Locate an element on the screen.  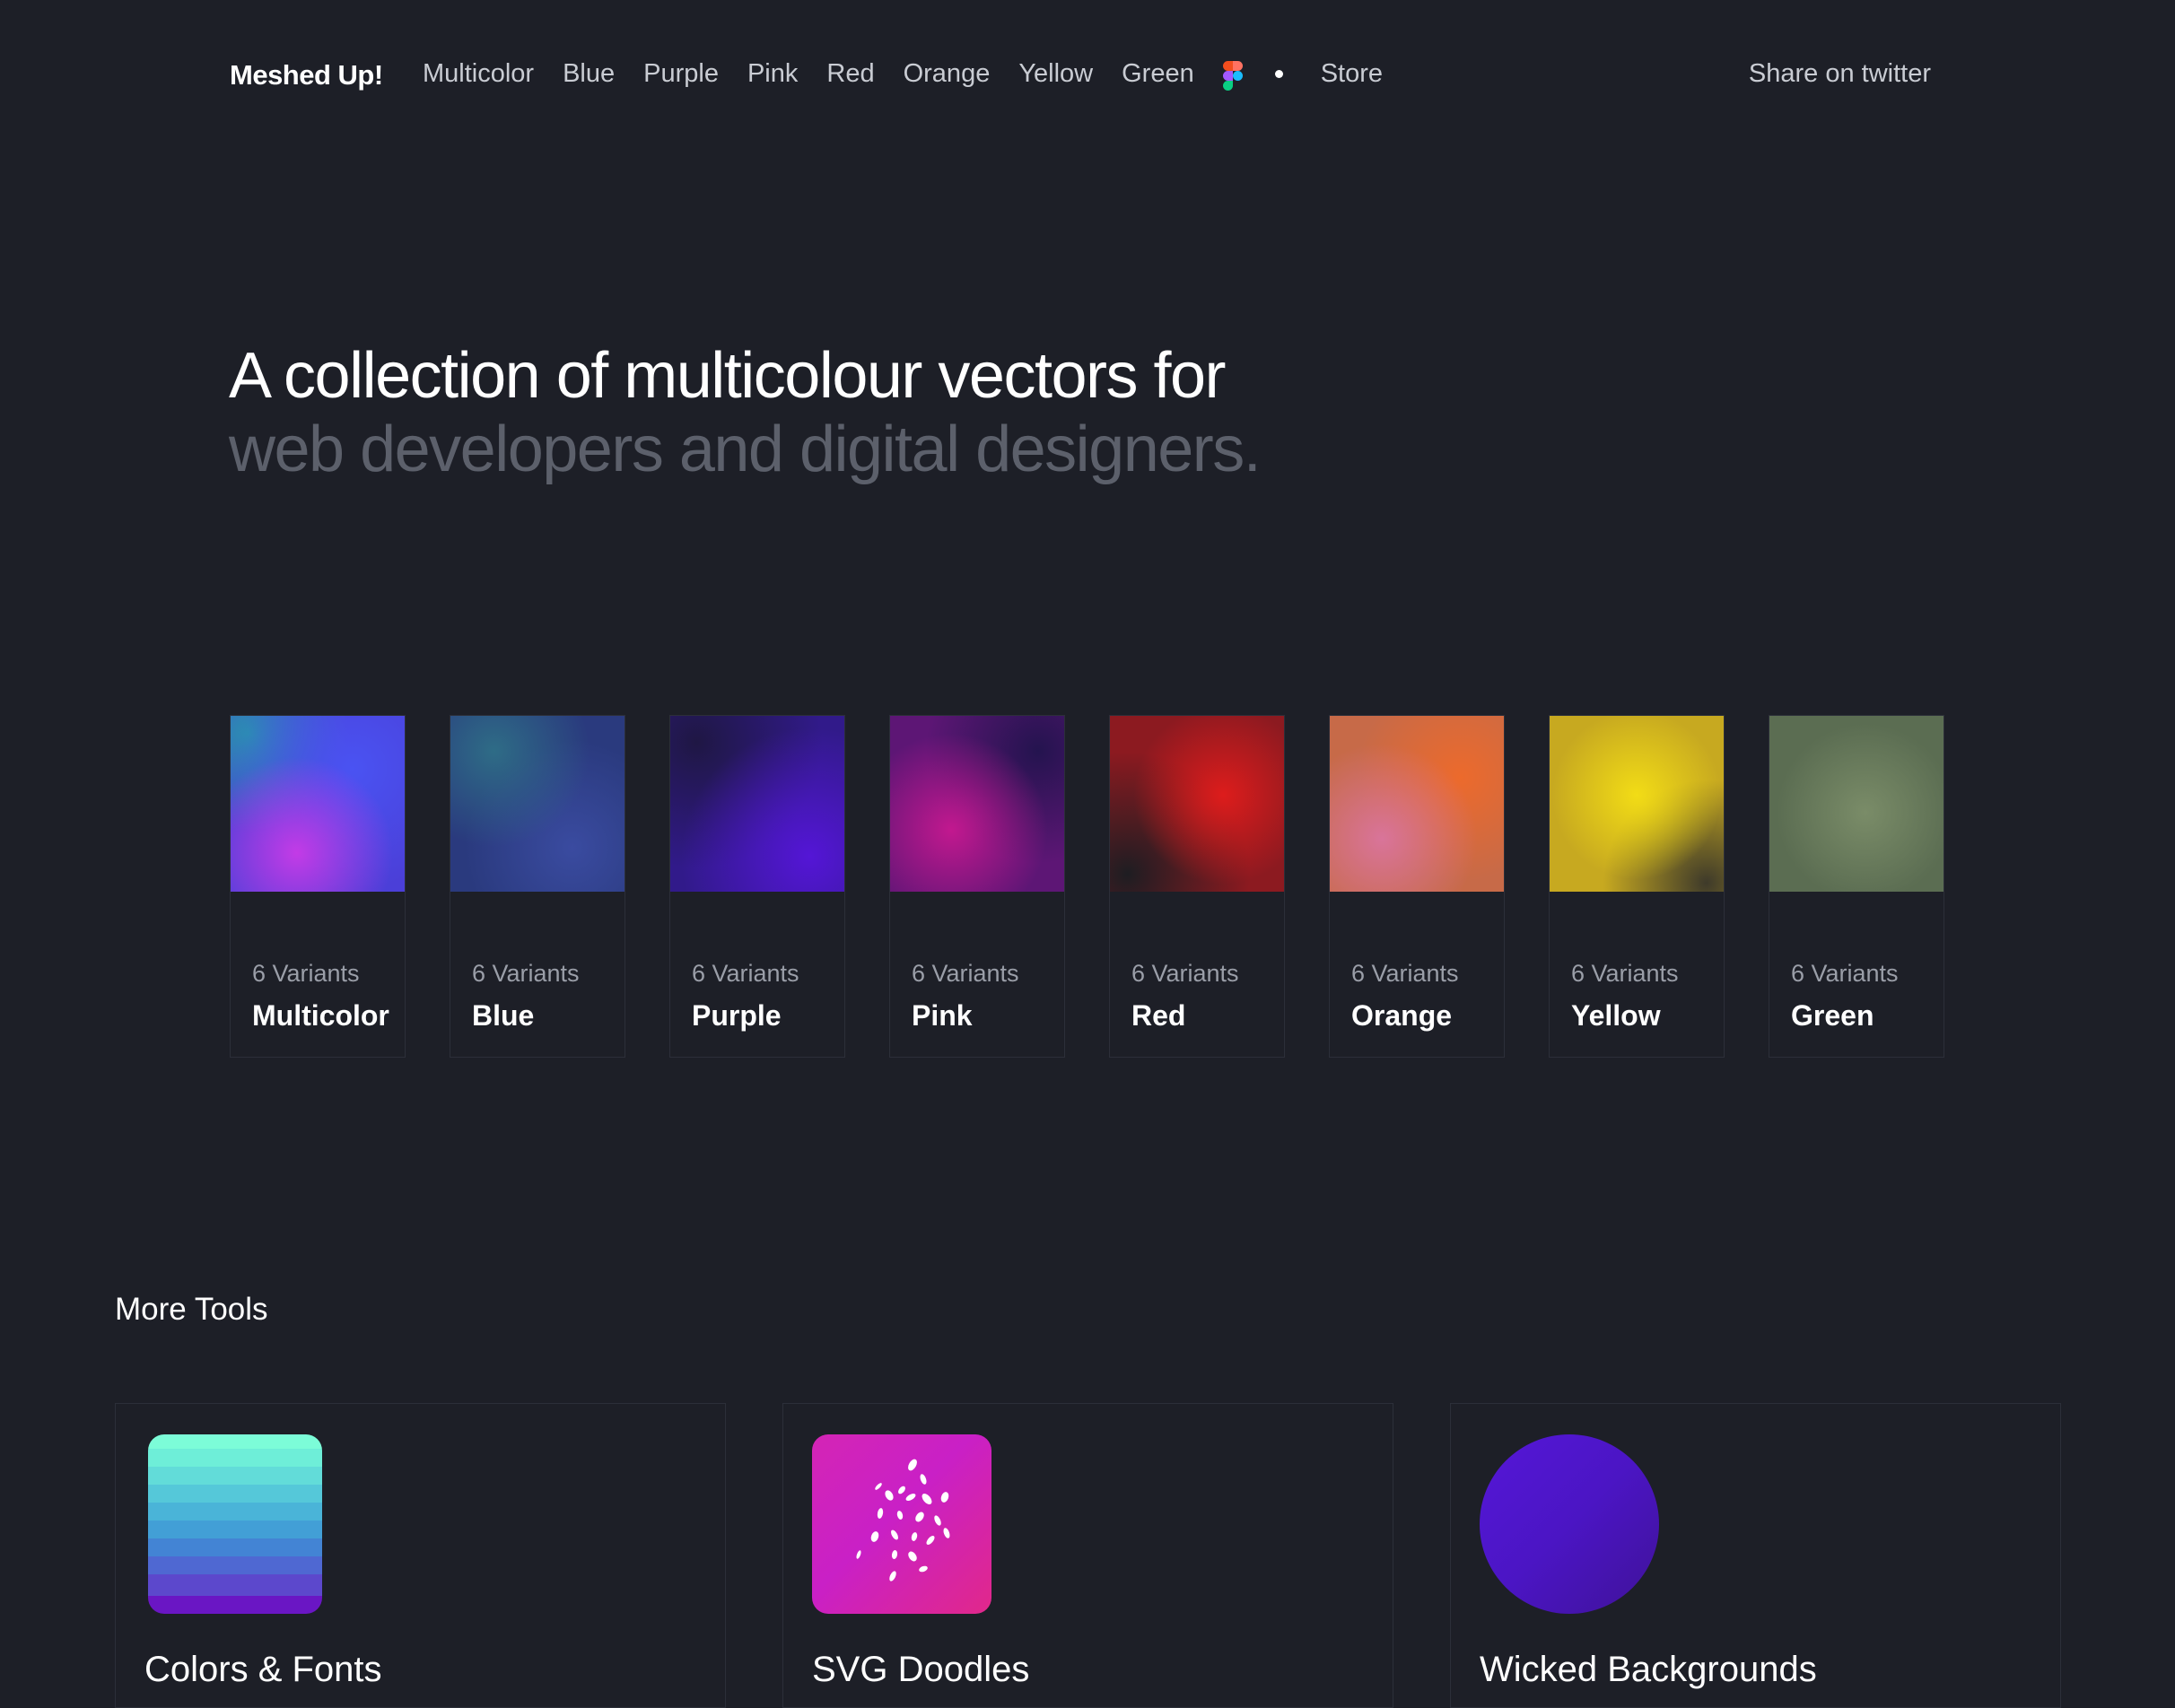
card-title: Multicolor is located at coordinates (320, 1015).